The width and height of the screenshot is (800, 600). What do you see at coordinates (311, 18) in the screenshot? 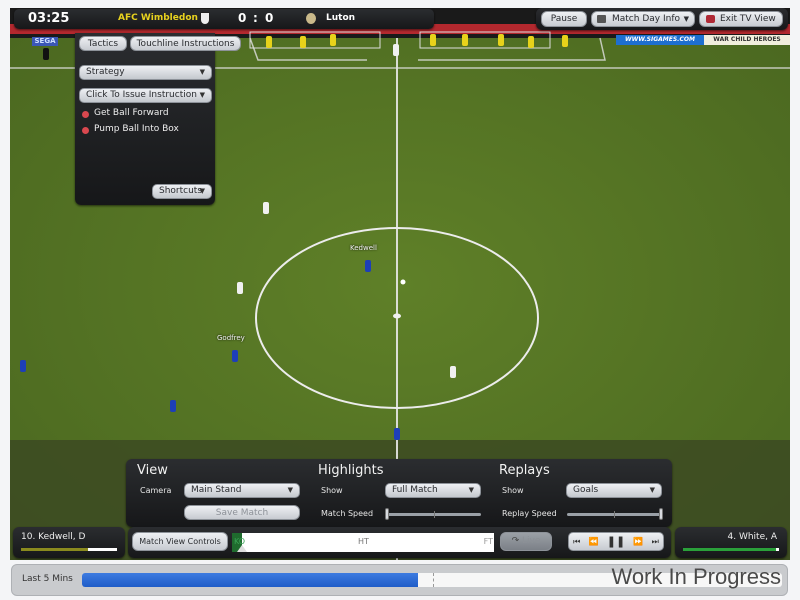
I see `away-crest-icon` at bounding box center [311, 18].